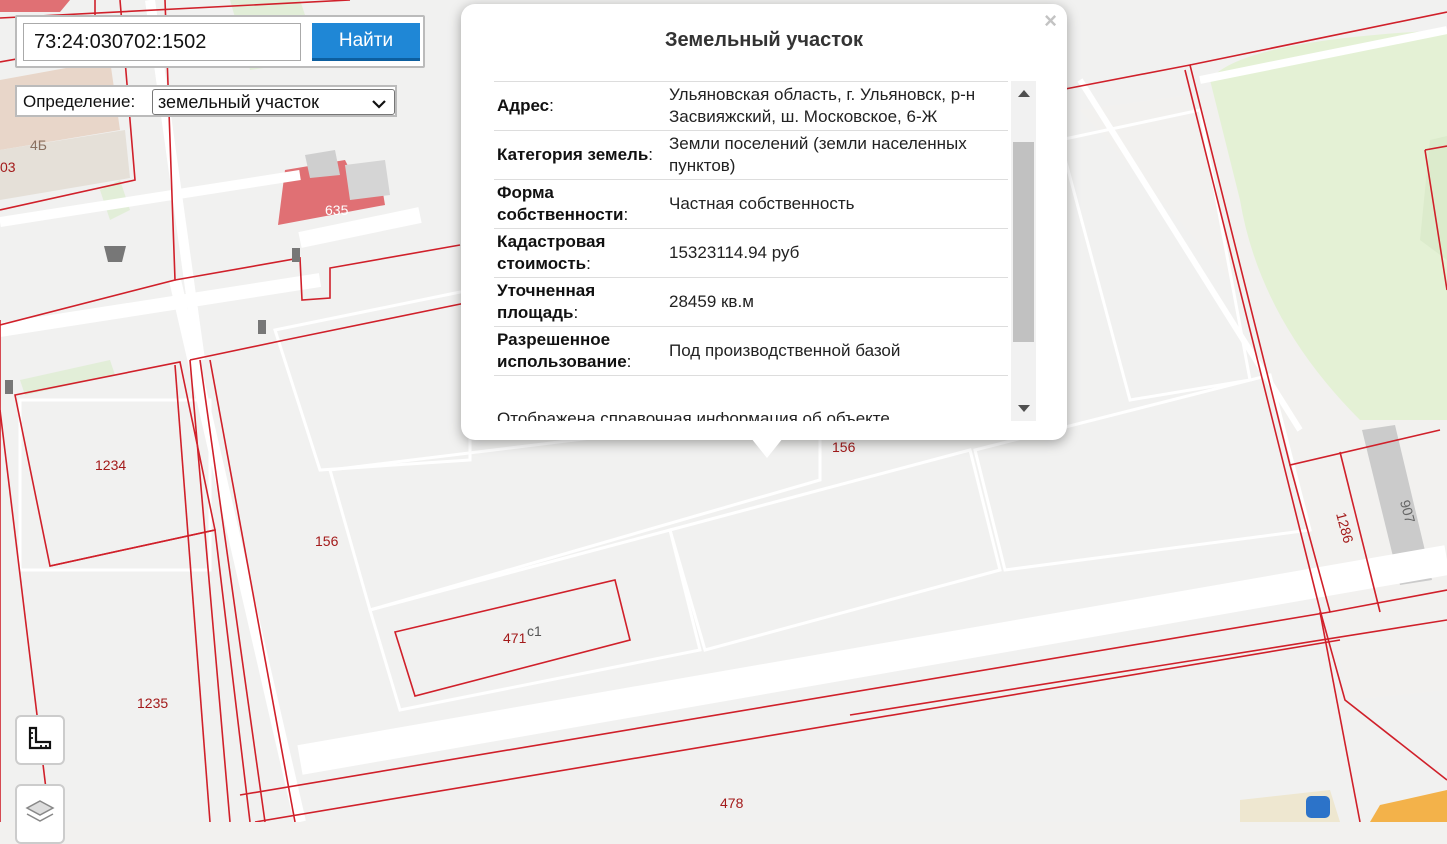  I want to click on map-label-635: 635, so click(337, 210).